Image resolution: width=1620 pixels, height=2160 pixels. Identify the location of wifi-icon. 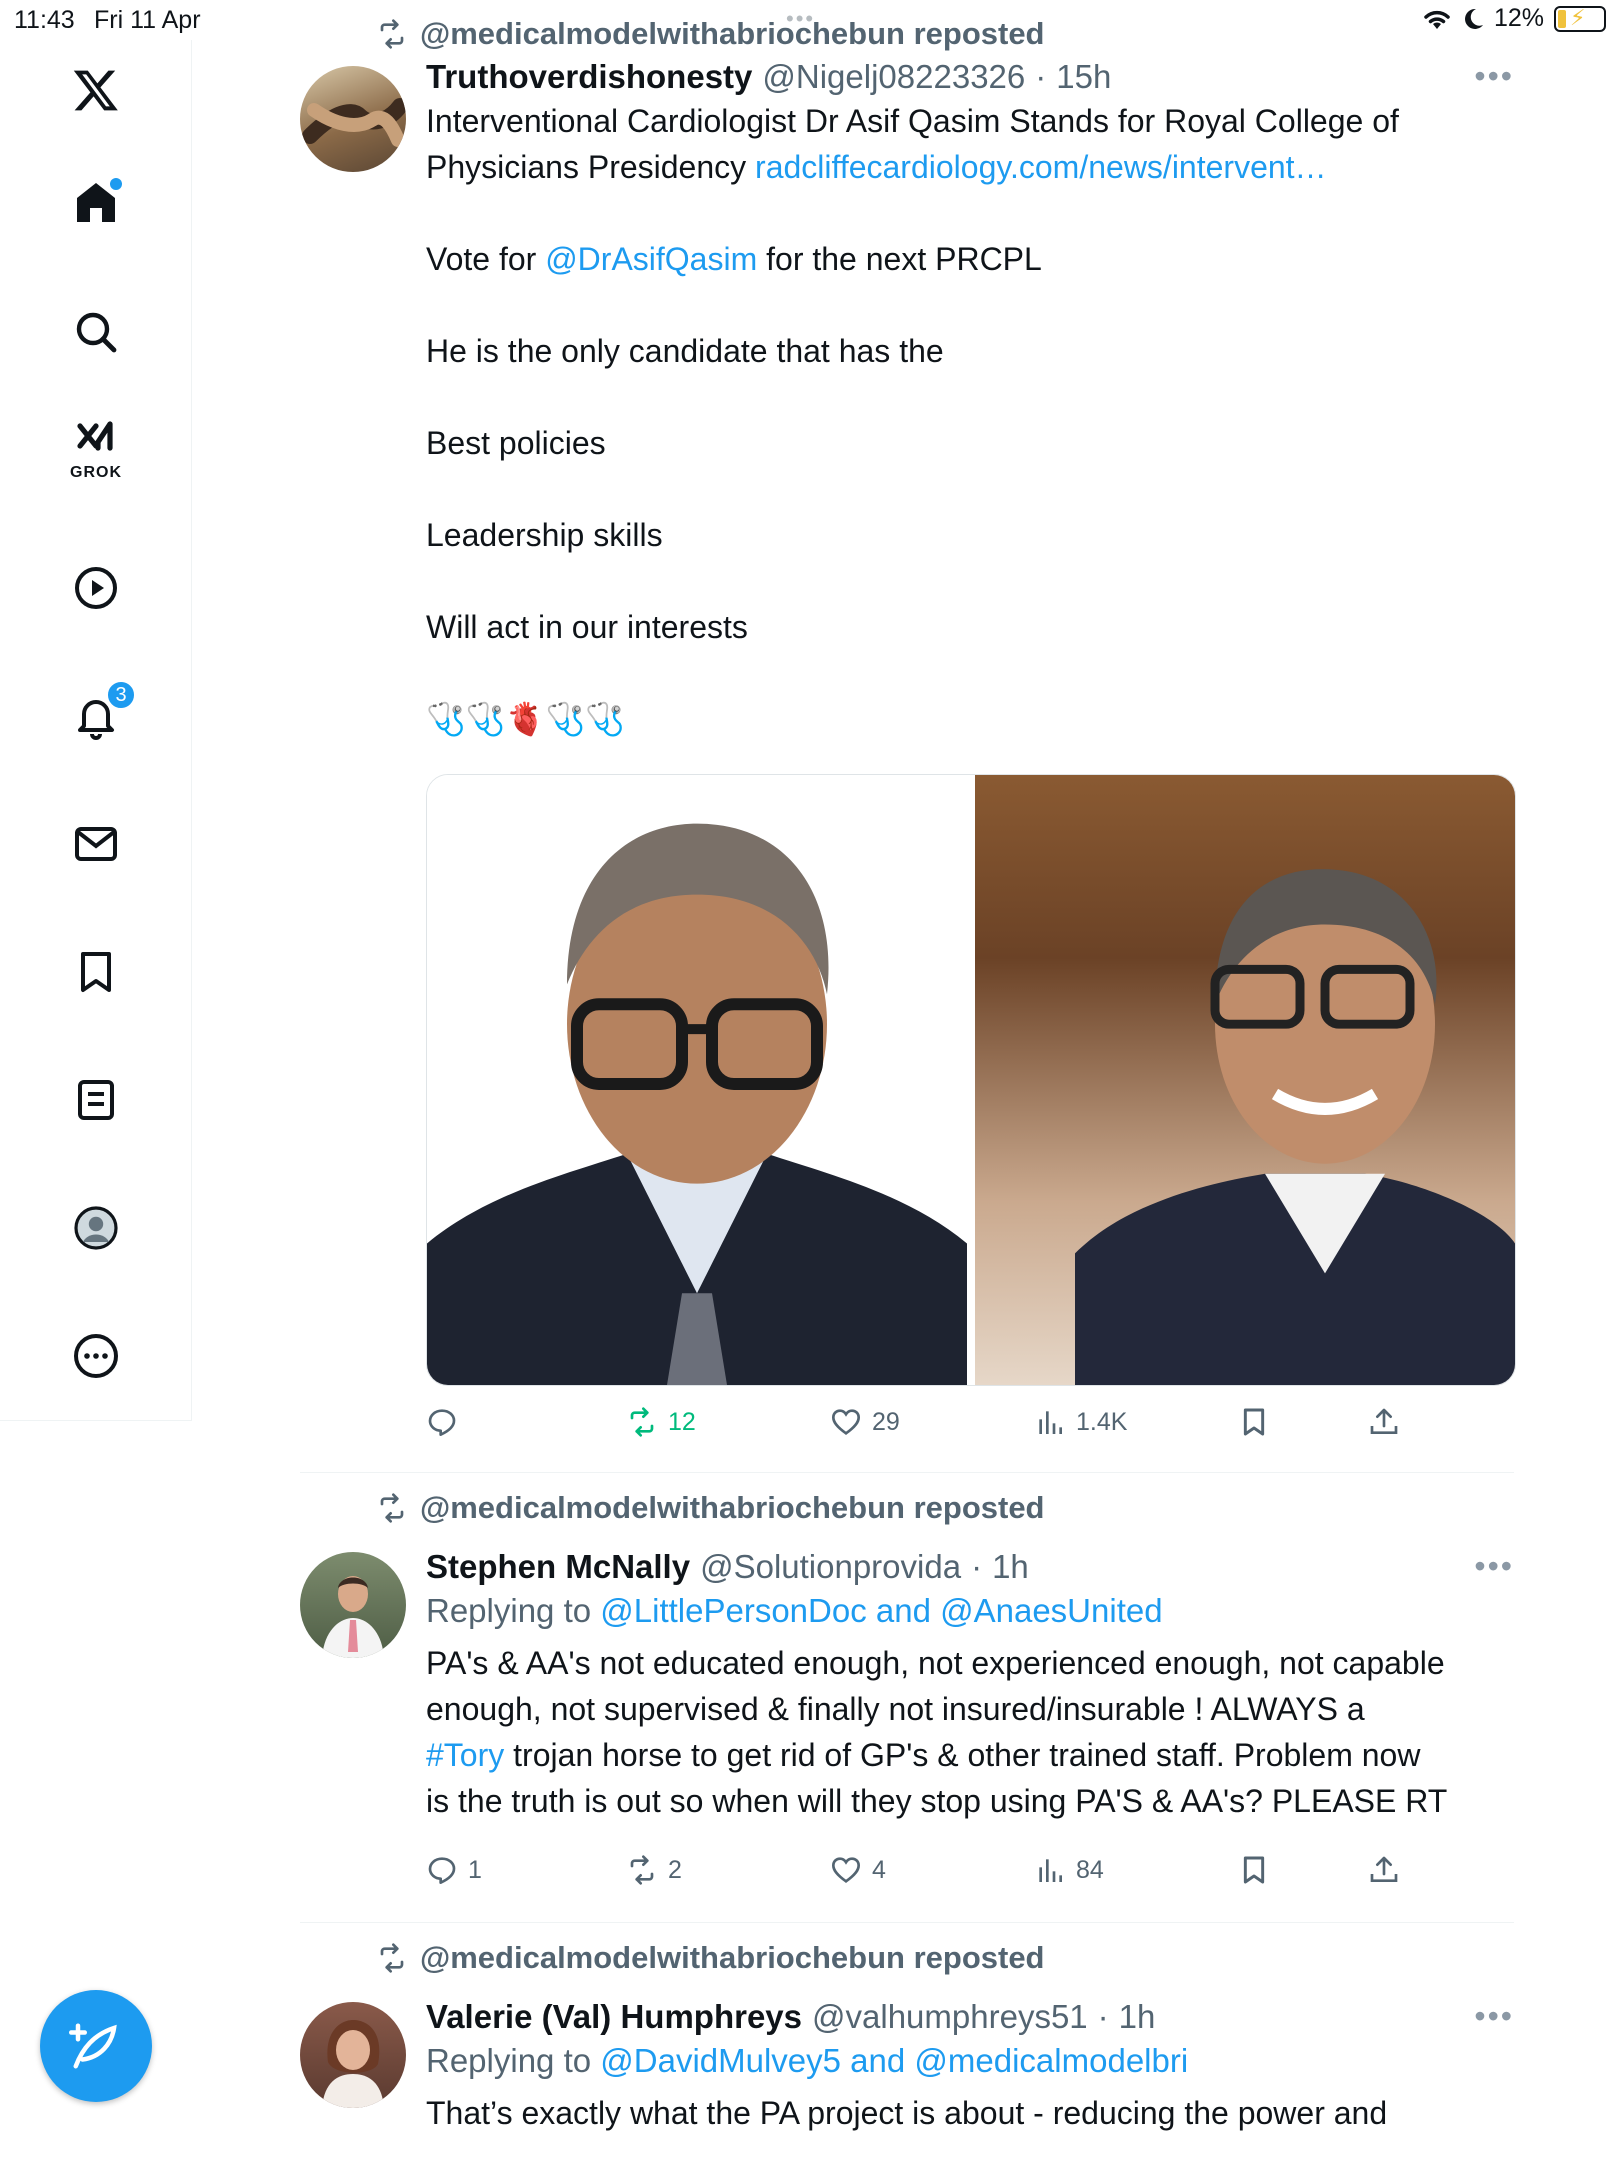
(1437, 19).